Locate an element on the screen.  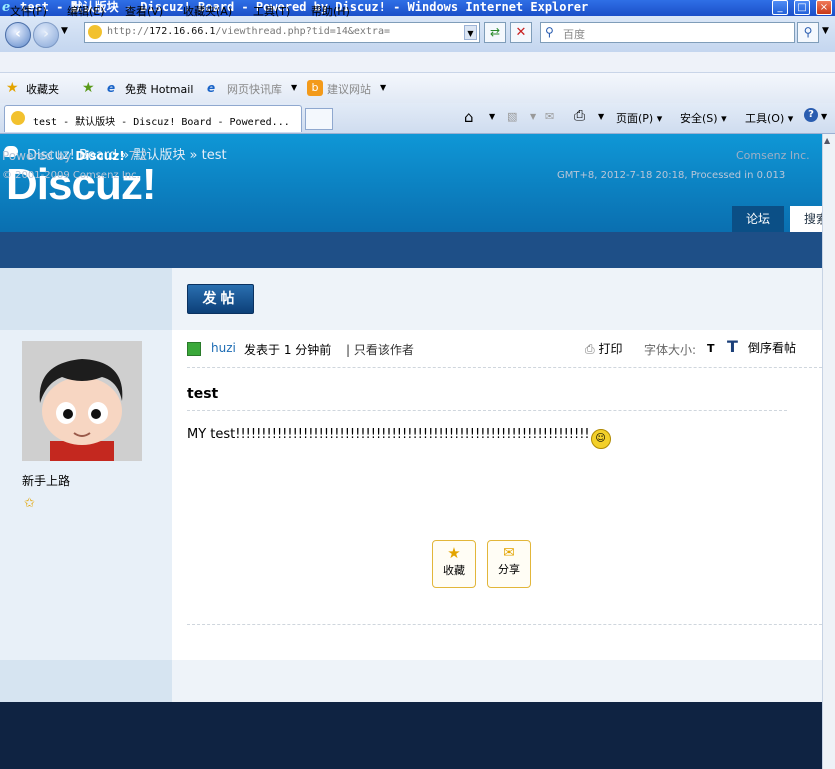
page-menu-label: 页面(P) is located at coordinates (635, 118).